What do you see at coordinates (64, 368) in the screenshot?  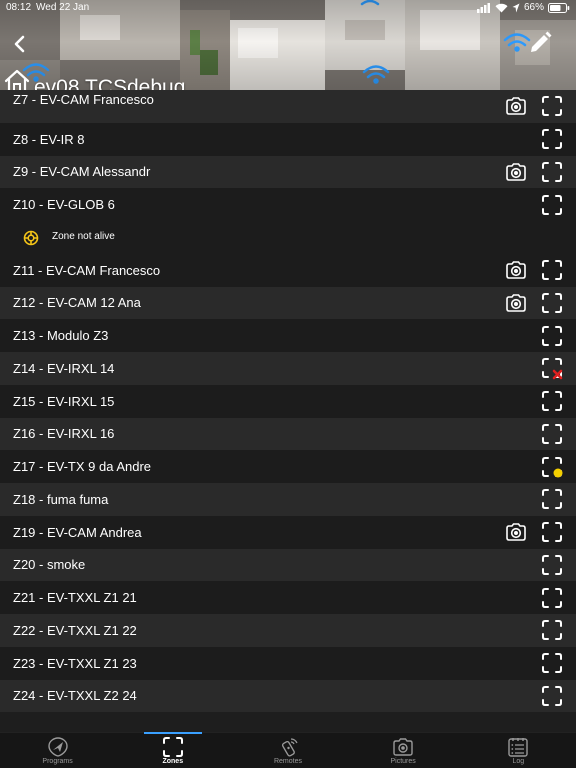 I see `zone-label: Z14 - EV-IRXL 14` at bounding box center [64, 368].